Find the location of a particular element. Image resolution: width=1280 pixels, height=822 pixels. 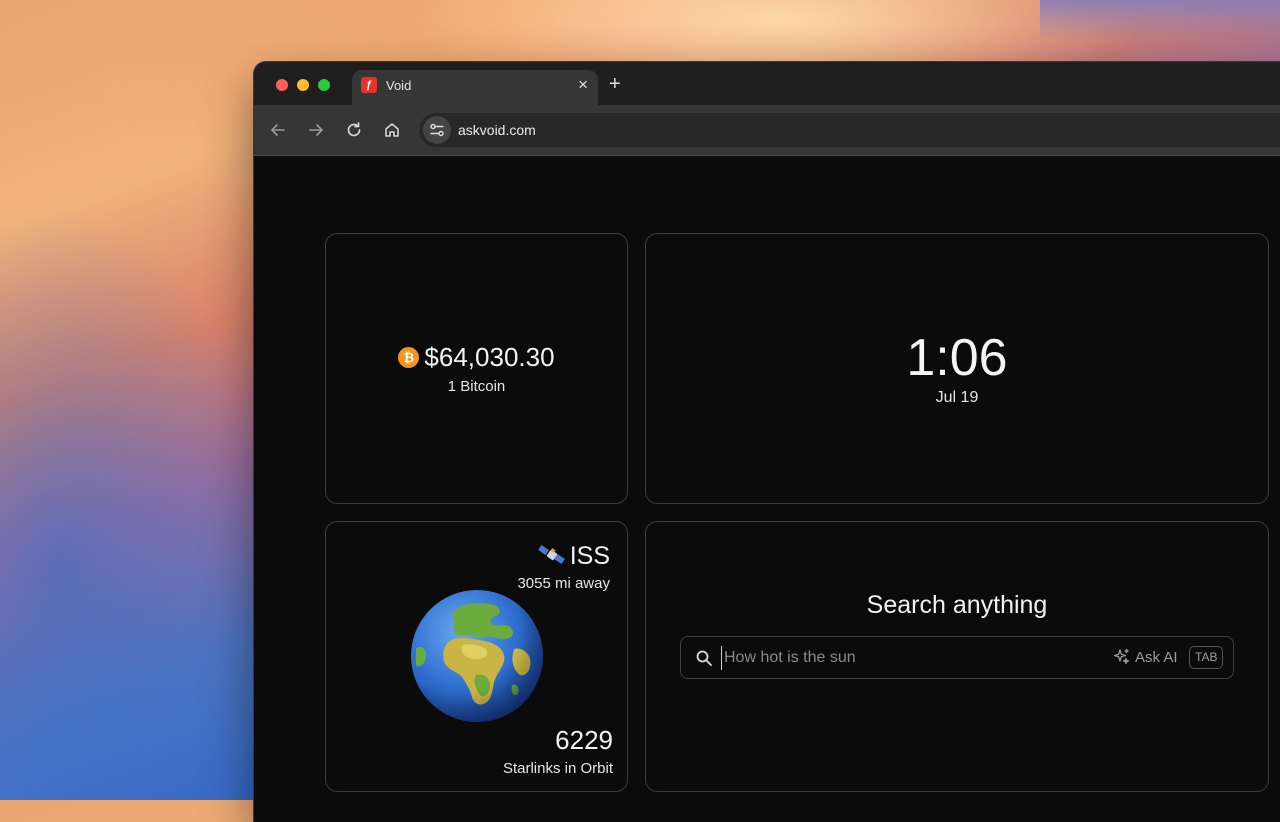

bitcoin-price: $64,030.30 is located at coordinates (489, 357).